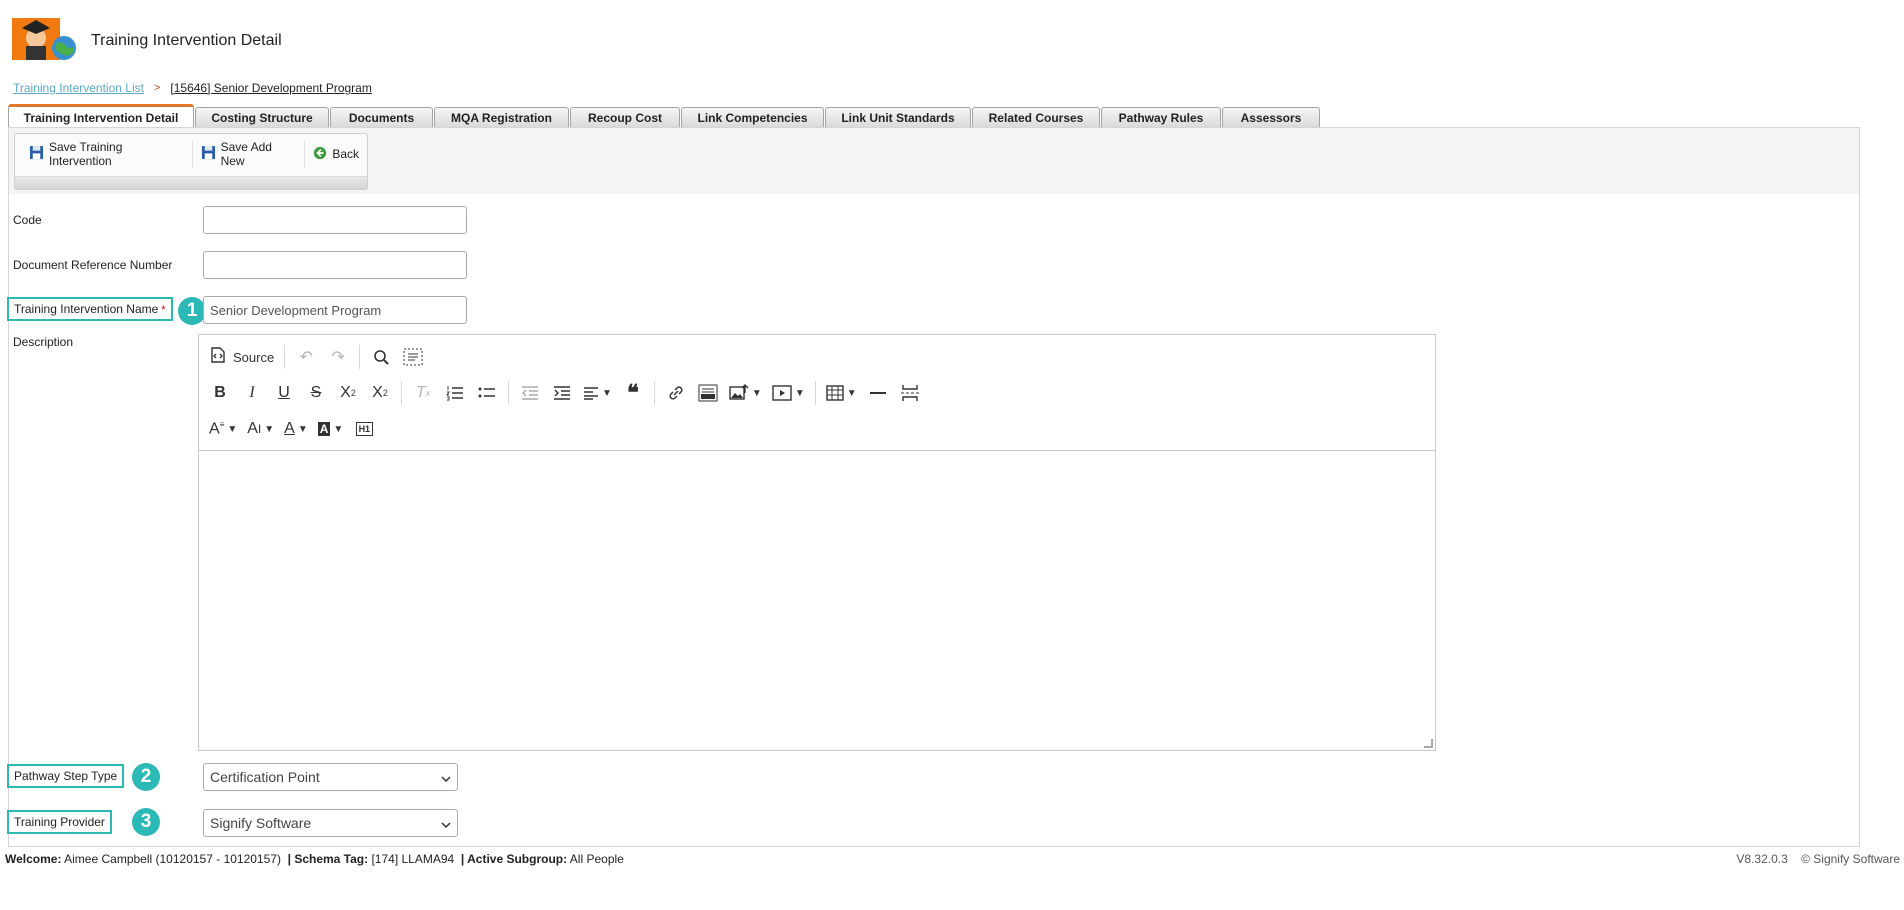 This screenshot has width=1904, height=910. What do you see at coordinates (597, 393) in the screenshot?
I see `align-icon: ▼` at bounding box center [597, 393].